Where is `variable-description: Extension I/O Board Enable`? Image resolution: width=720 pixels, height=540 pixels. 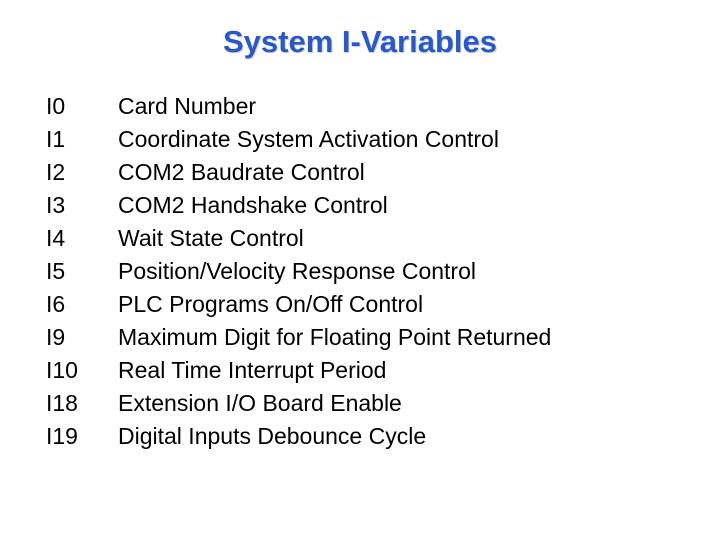 variable-description: Extension I/O Board Enable is located at coordinates (260, 403).